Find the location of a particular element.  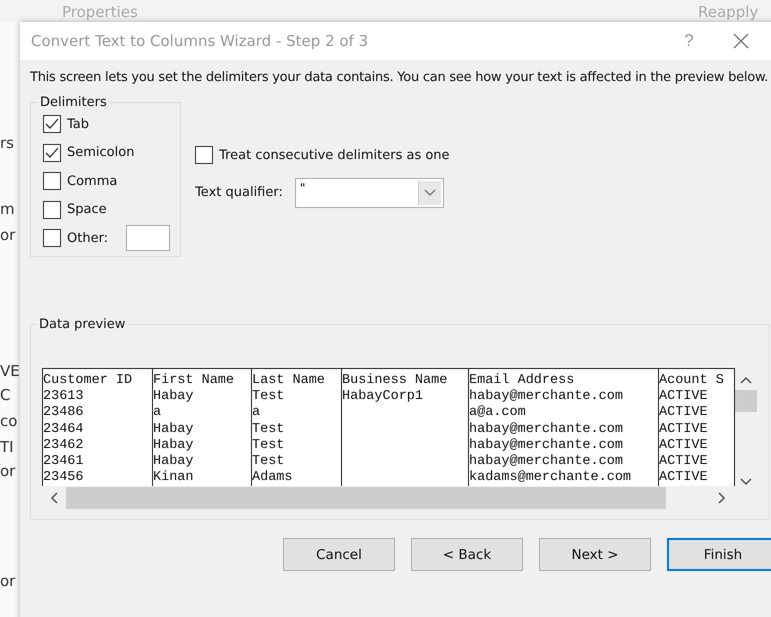

table-cell-text: 23461 is located at coordinates (64, 462).